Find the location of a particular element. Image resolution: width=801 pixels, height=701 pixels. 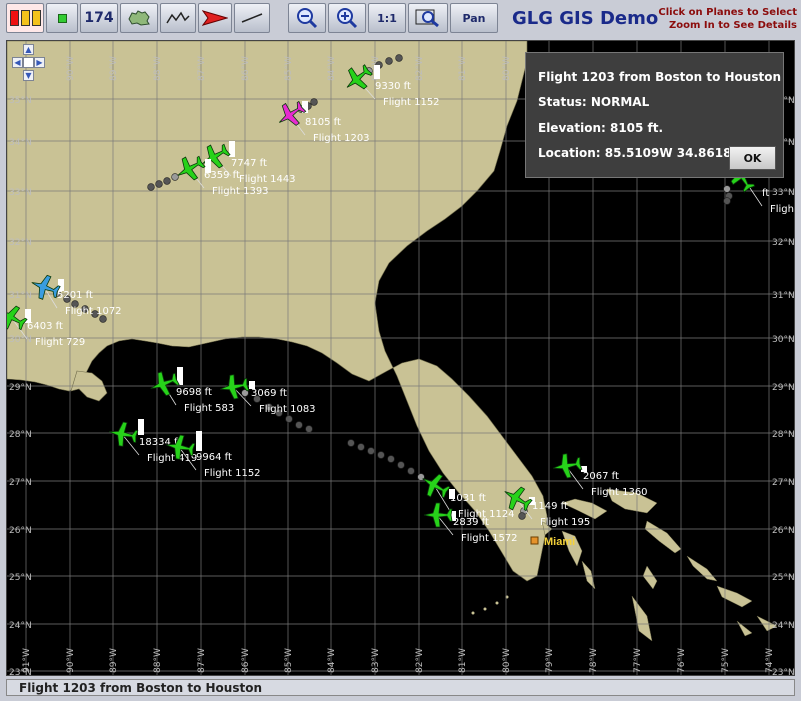

city-marker-icon is located at coordinates (534, 540).